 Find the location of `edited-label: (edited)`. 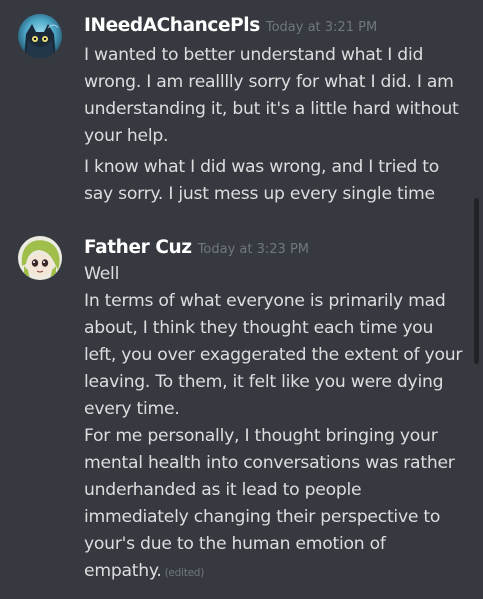

edited-label: (edited) is located at coordinates (184, 573).